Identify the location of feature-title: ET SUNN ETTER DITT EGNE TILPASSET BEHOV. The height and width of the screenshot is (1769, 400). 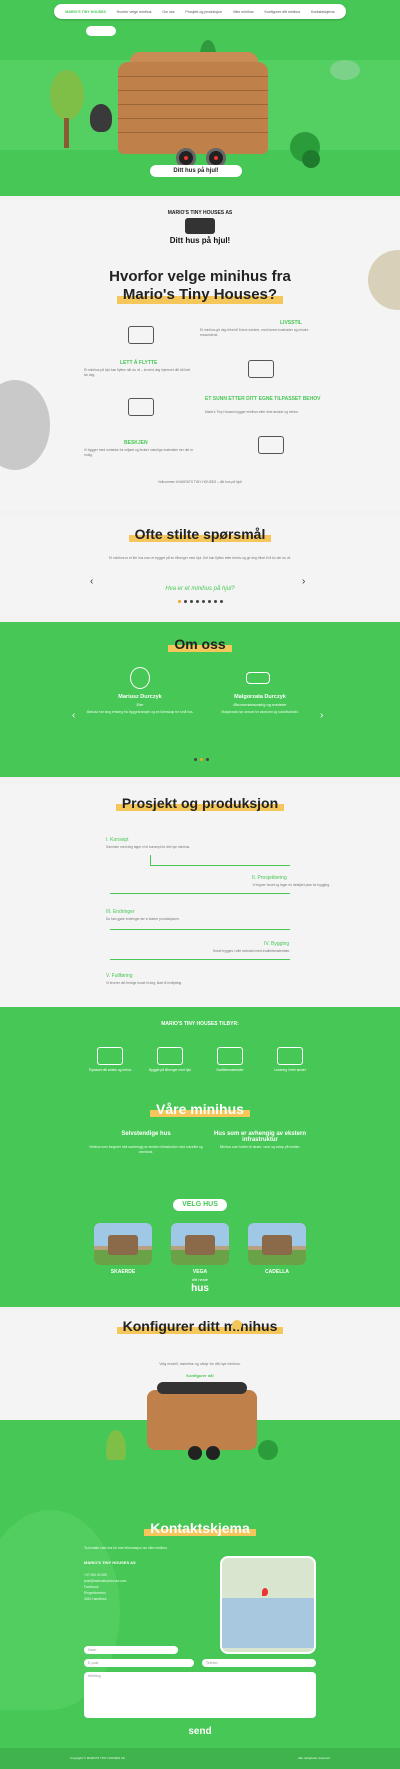
(263, 399).